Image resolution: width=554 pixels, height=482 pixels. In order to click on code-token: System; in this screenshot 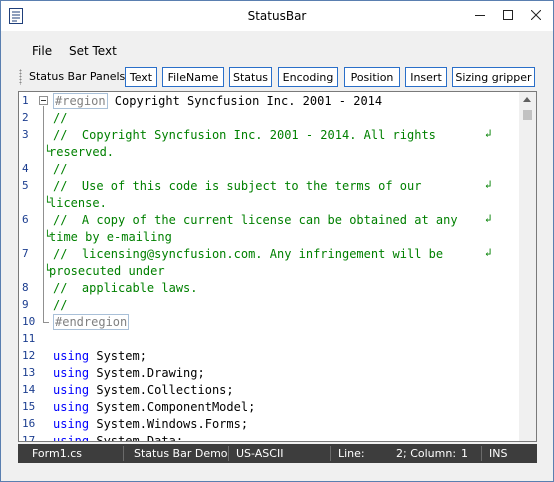, I will do `click(118, 356)`.